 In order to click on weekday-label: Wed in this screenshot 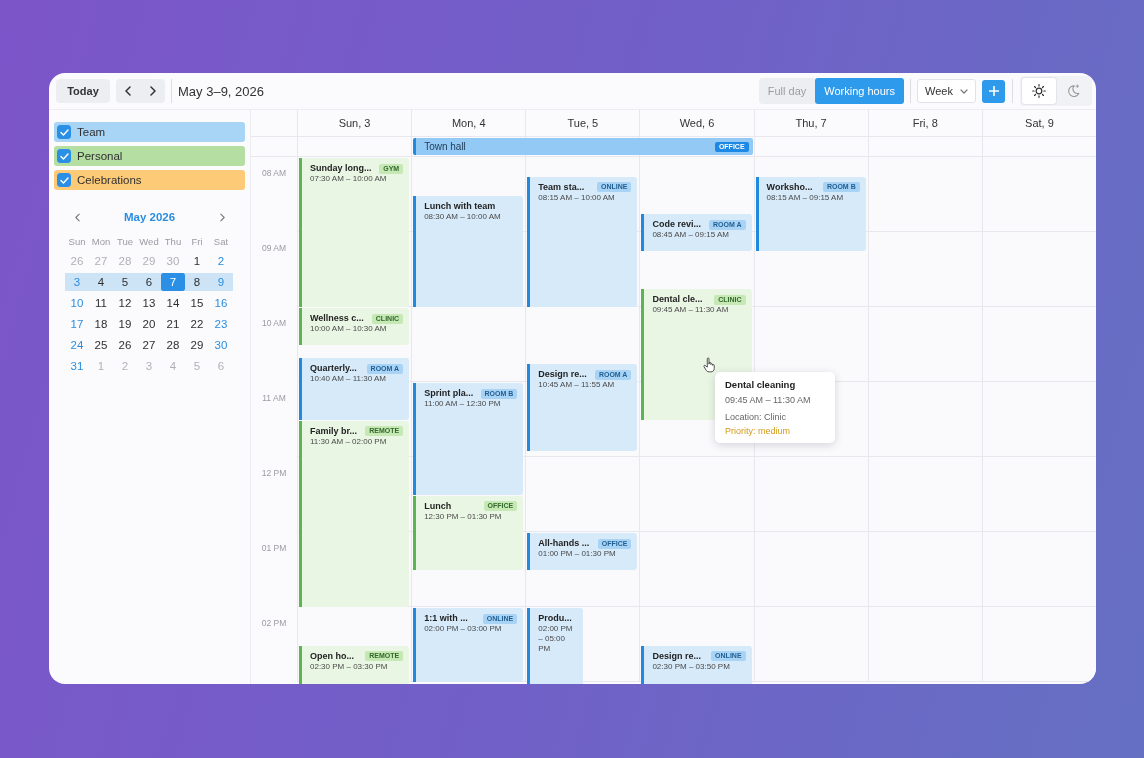, I will do `click(149, 241)`.